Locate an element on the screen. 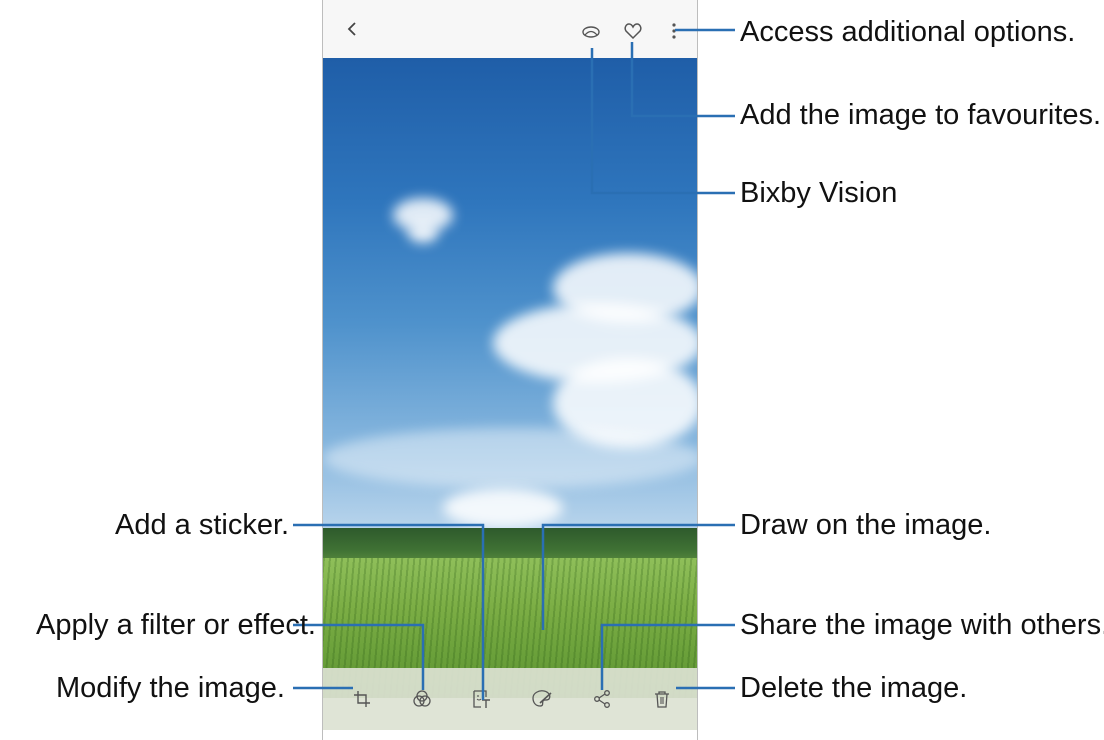 The width and height of the screenshot is (1104, 740). bottom-toolbar is located at coordinates (510, 699).